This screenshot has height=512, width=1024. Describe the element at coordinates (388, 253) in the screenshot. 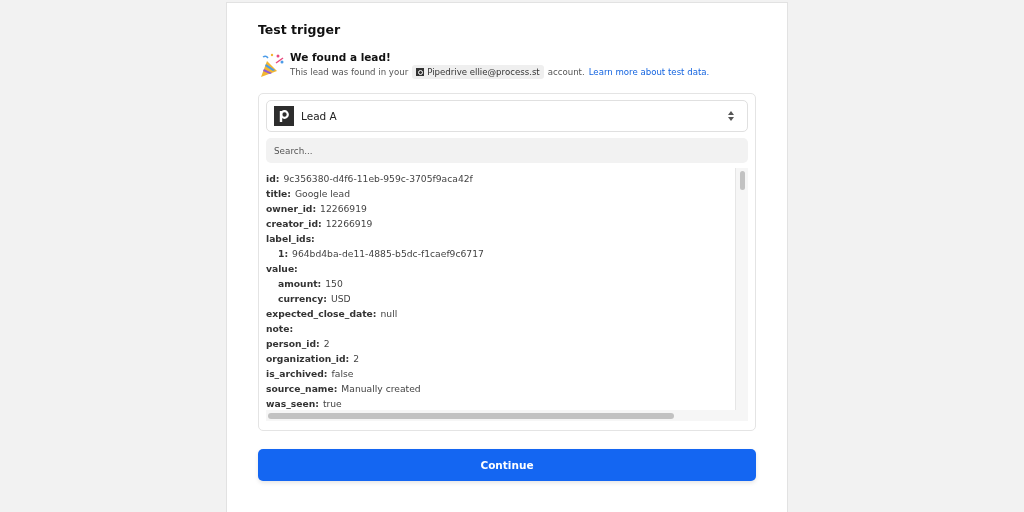

I see `field-value: 964bd4ba-de11-4885-b5dc-f1caef9c6717` at that location.